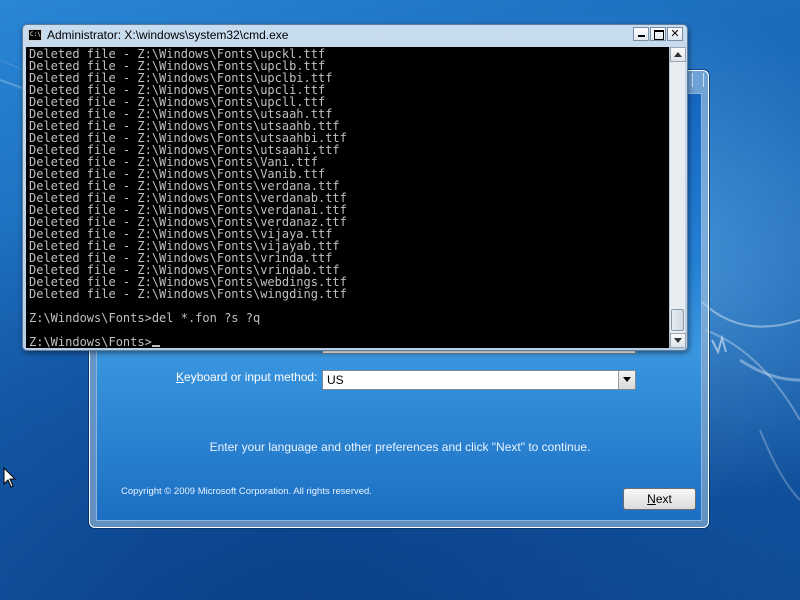  I want to click on mouse-pointer-icon, so click(10, 477).